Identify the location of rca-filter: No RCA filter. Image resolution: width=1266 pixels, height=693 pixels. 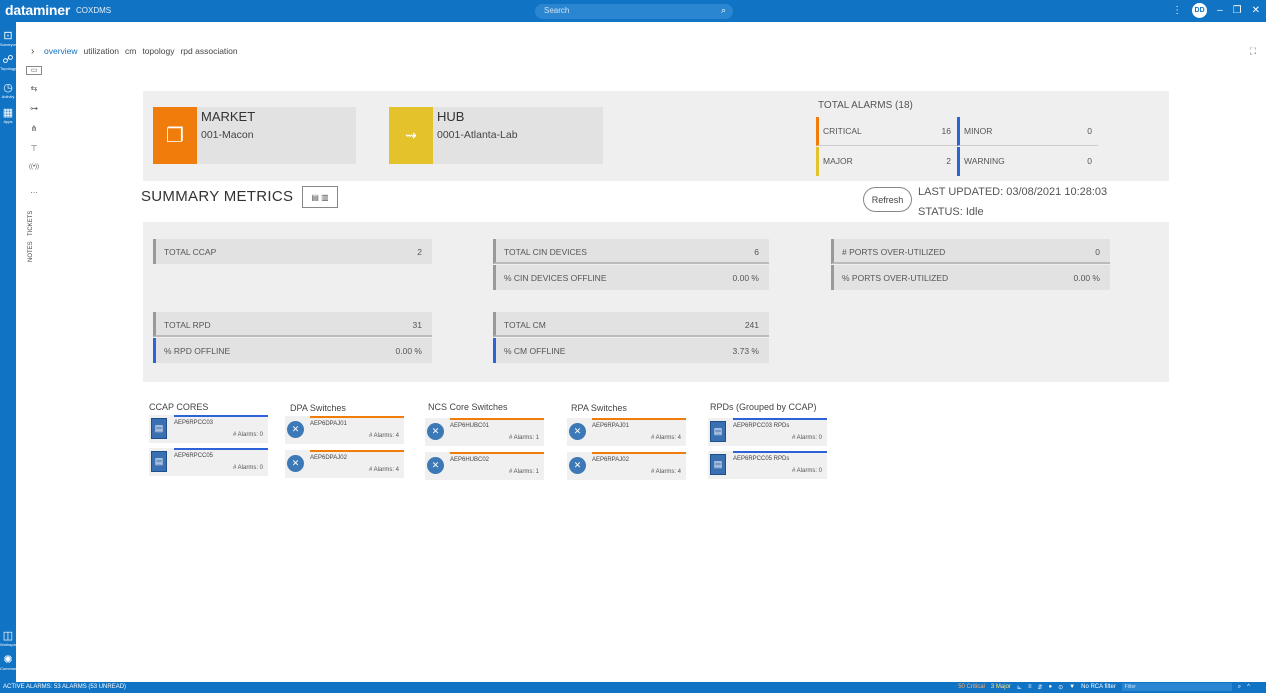
(1098, 687).